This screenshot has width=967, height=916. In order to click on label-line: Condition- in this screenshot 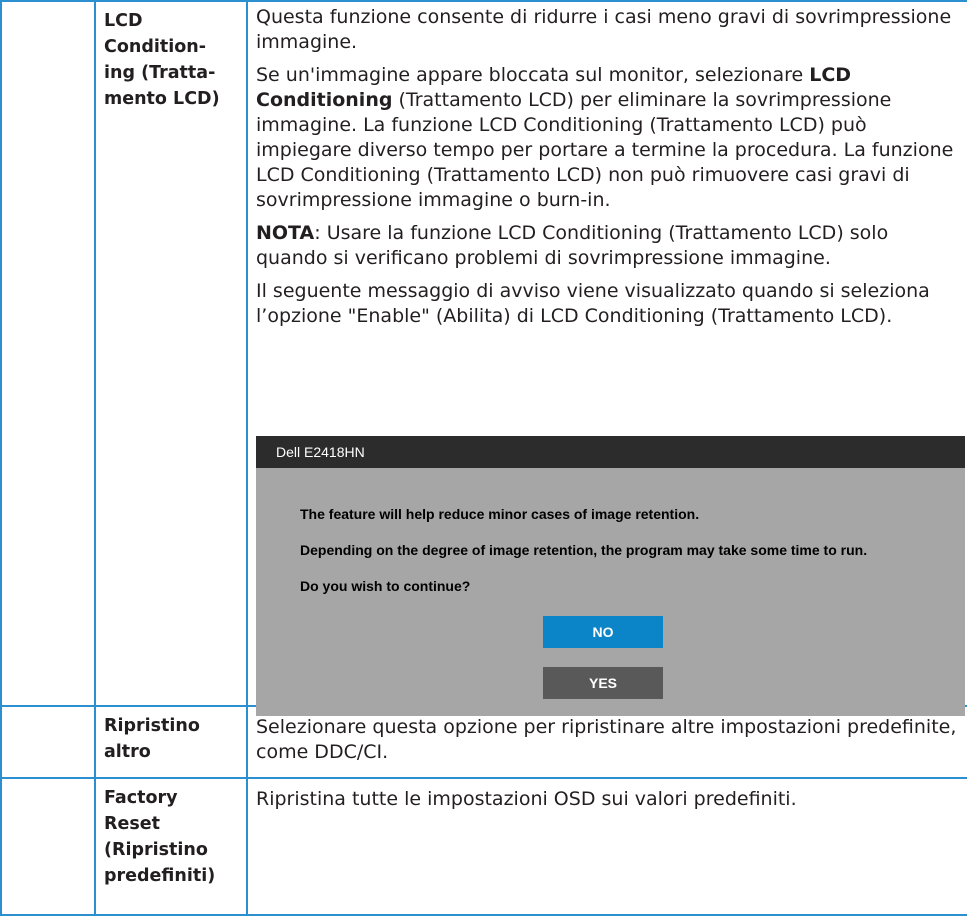, I will do `click(155, 47)`.